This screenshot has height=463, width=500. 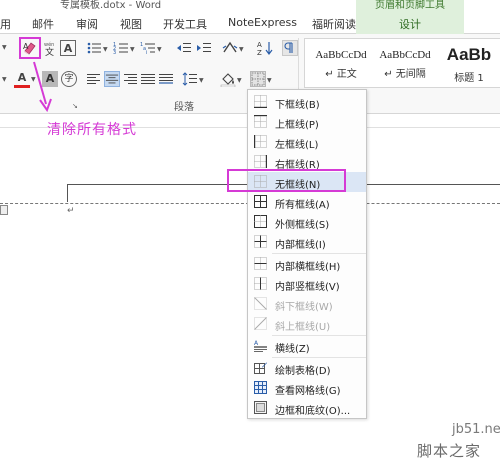 What do you see at coordinates (292, 349) in the screenshot?
I see `menu-item-label: 横线(Z)` at bounding box center [292, 349].